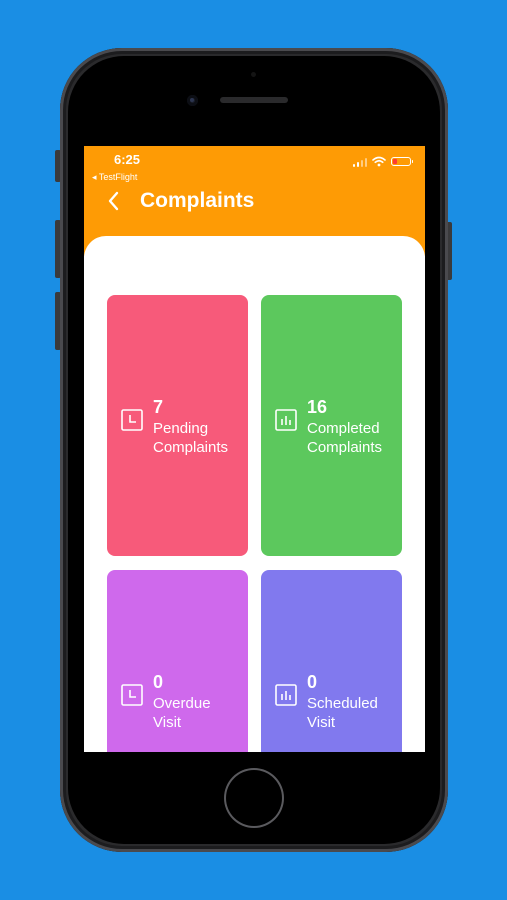 This screenshot has width=507, height=900. Describe the element at coordinates (312, 682) in the screenshot. I see `scheduled-count: 0` at that location.